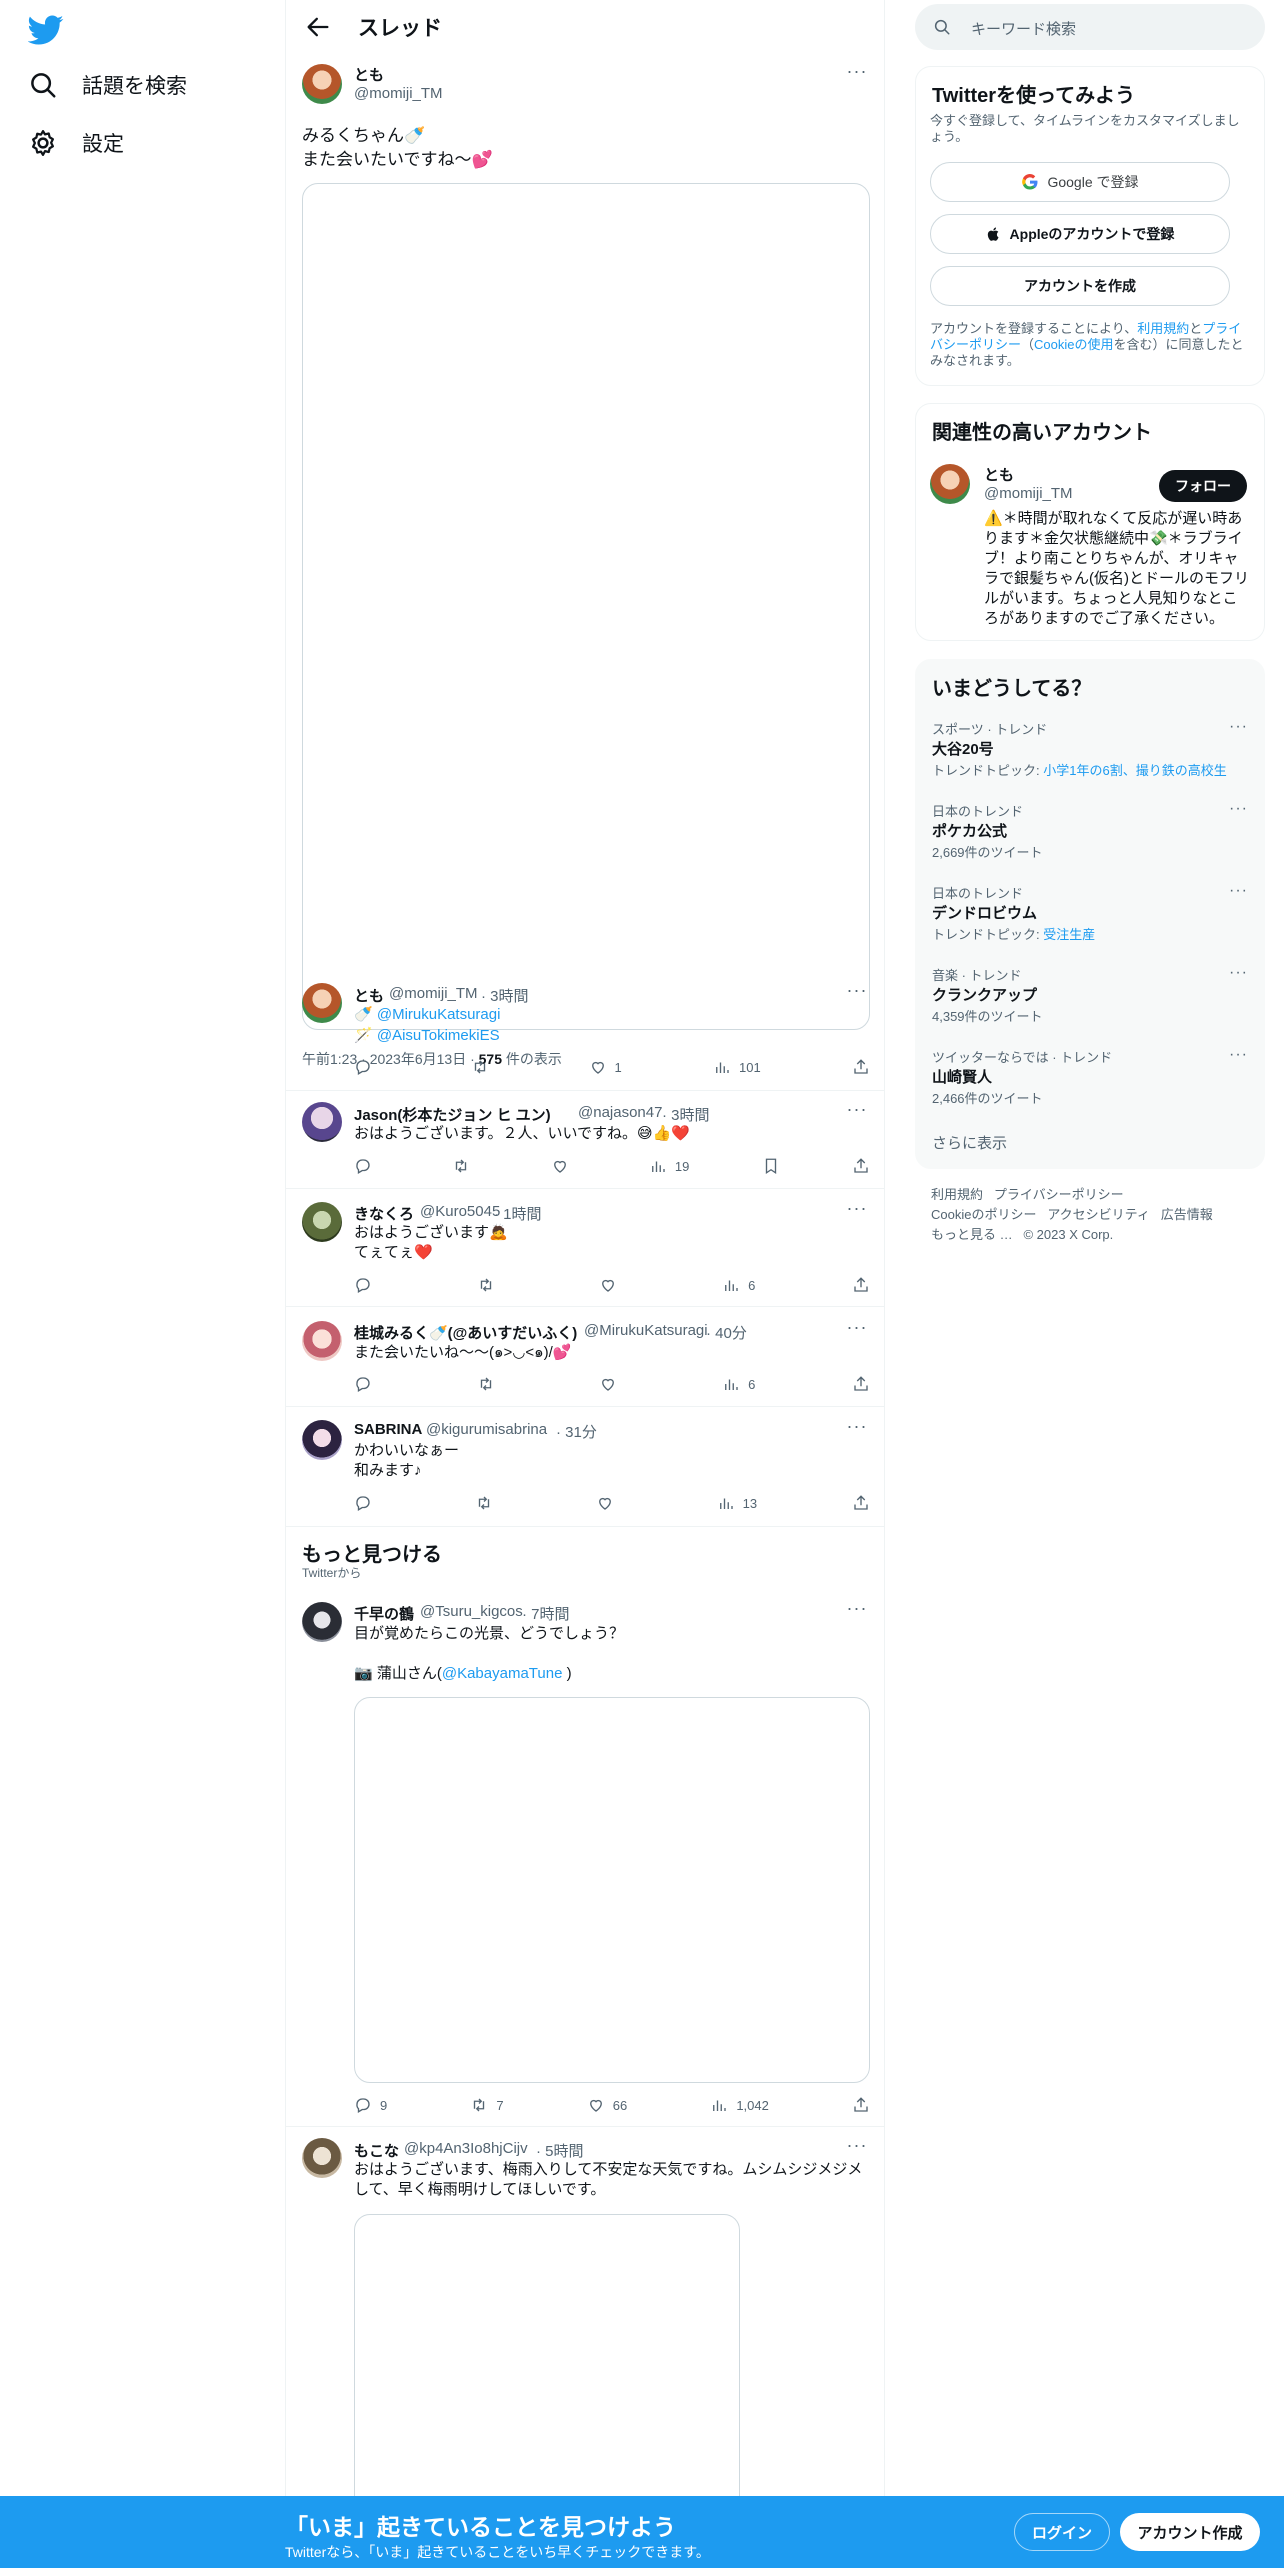  I want to click on reply-author-name: 桂城みるく🍼(@あいすだいふく), so click(465, 1332).